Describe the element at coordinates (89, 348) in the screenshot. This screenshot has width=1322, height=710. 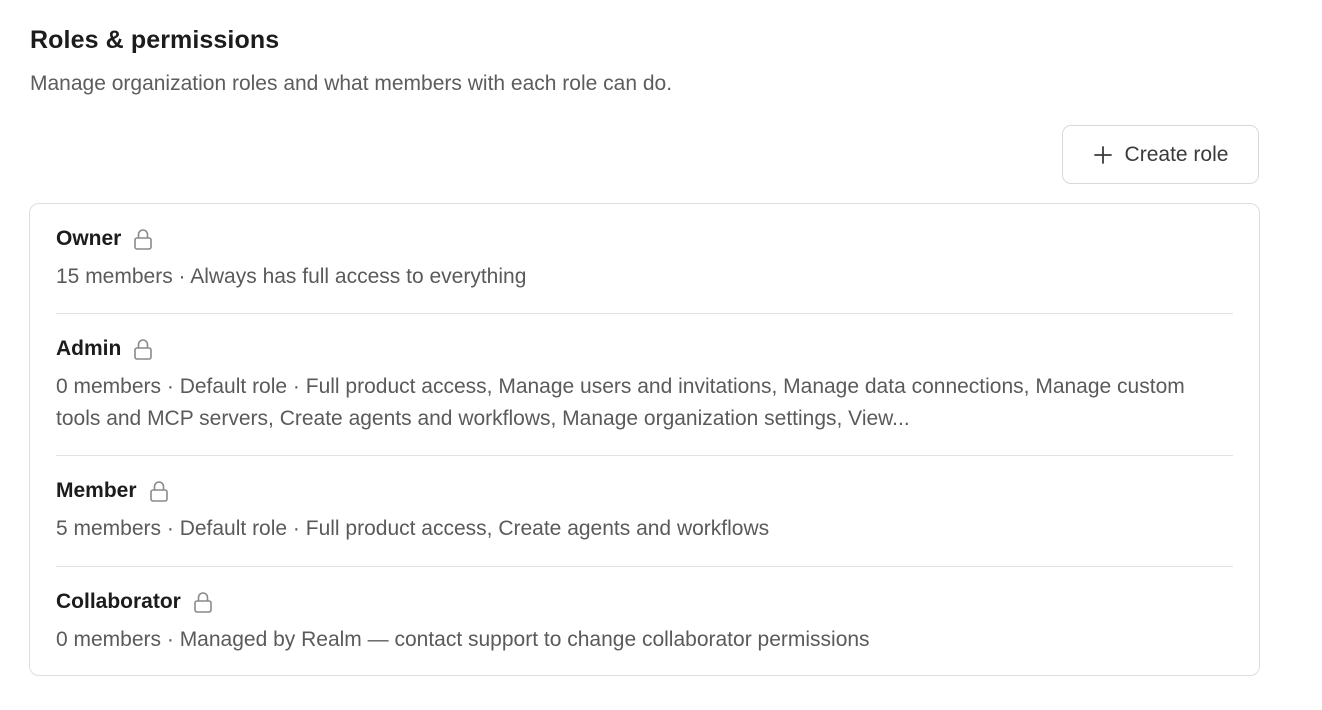
I see `role-name: Admin` at that location.